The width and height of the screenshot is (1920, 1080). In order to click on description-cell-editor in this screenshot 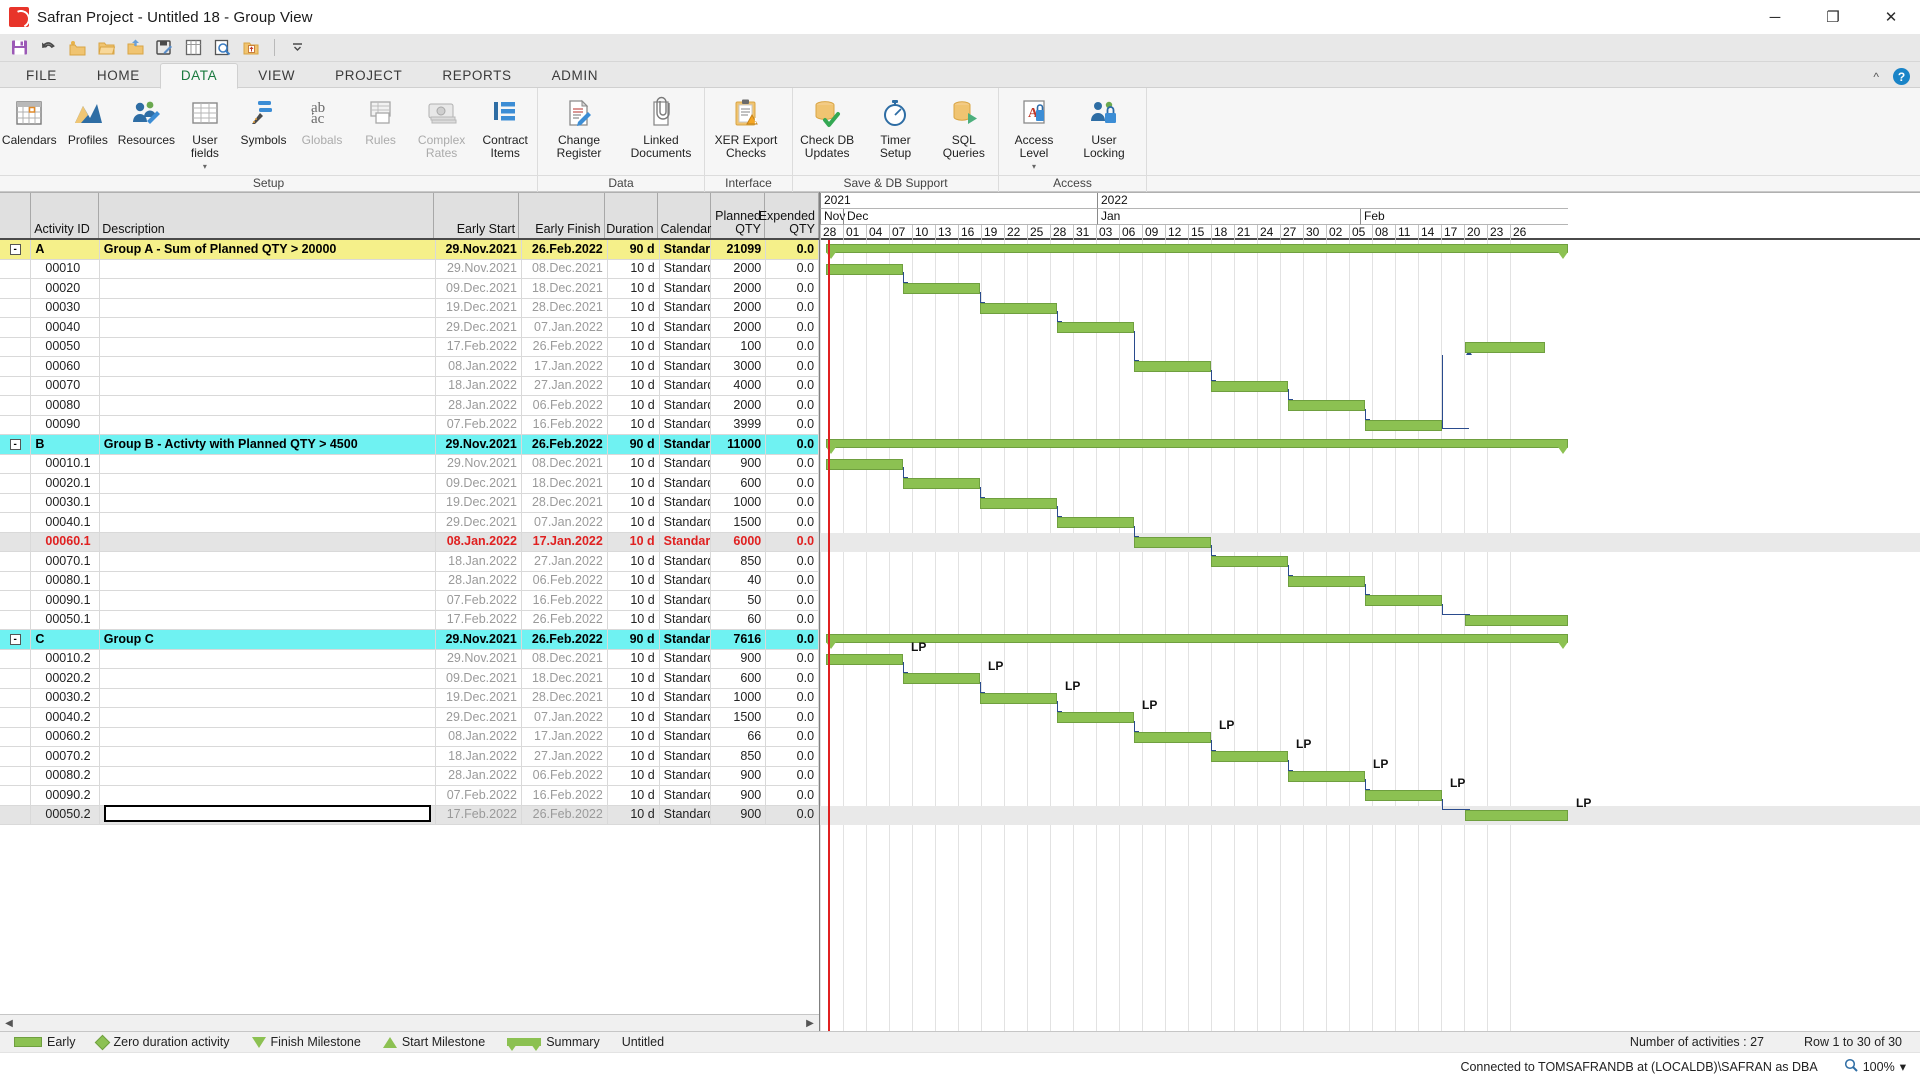, I will do `click(268, 813)`.